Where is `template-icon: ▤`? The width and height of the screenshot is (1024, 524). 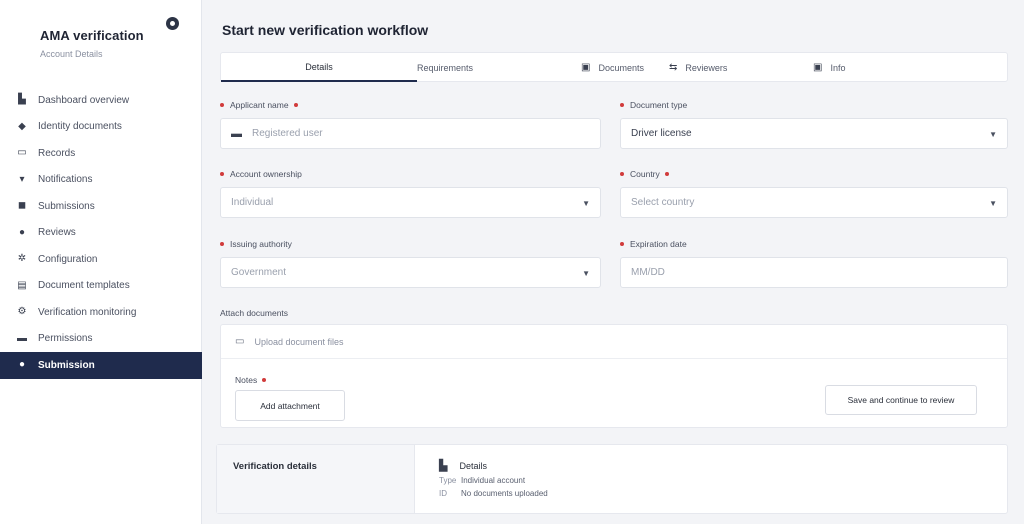
template-icon: ▤ is located at coordinates (22, 285).